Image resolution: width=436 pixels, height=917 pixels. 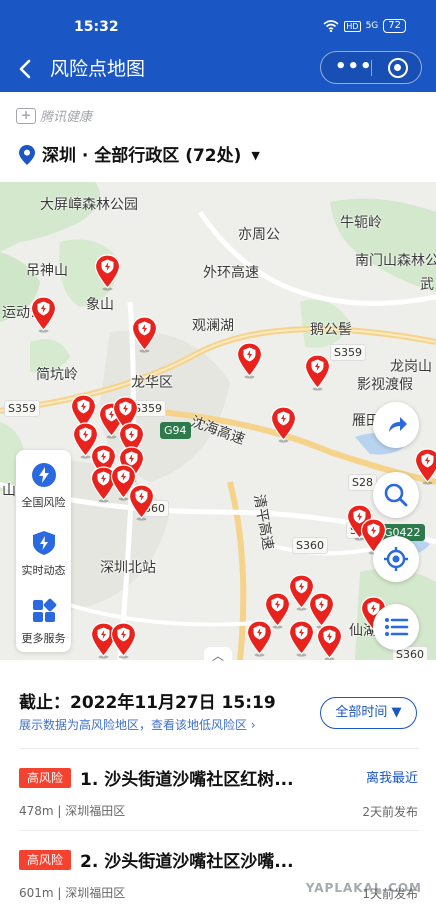 What do you see at coordinates (385, 385) in the screenshot?
I see `map-label: 影视渡假` at bounding box center [385, 385].